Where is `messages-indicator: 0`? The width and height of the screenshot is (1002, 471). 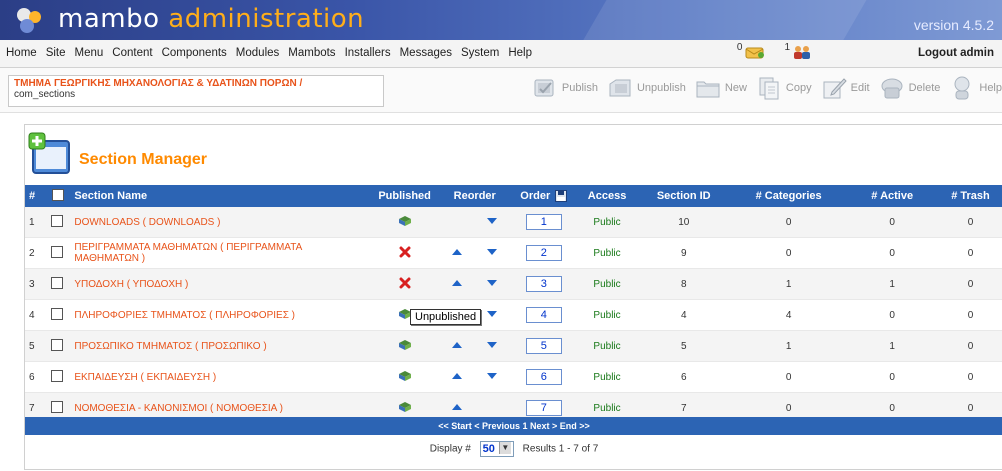
messages-indicator: 0 is located at coordinates (752, 51).